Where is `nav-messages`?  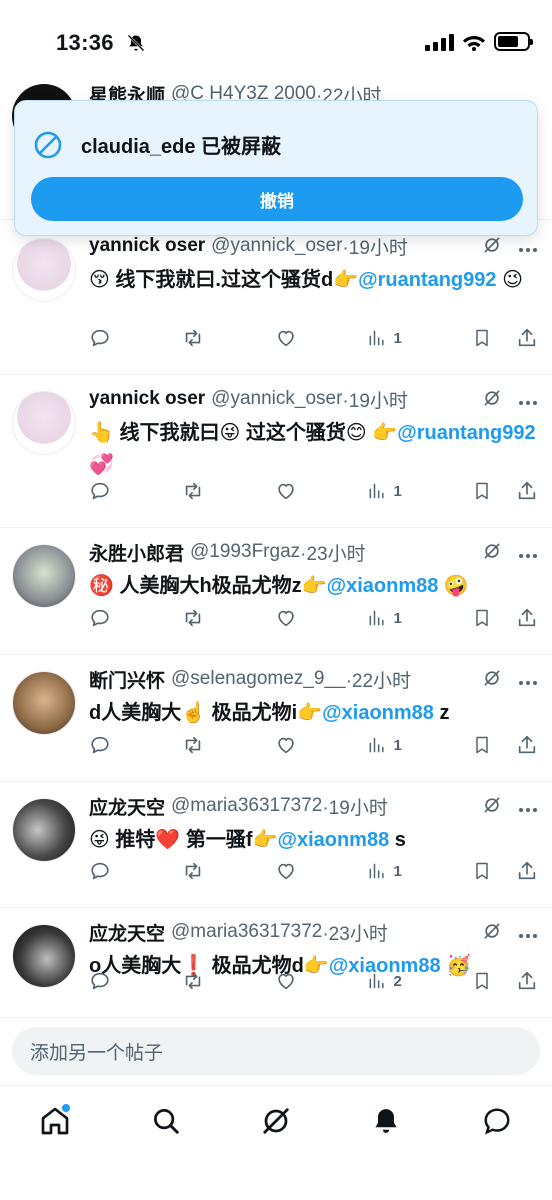 nav-messages is located at coordinates (497, 1121).